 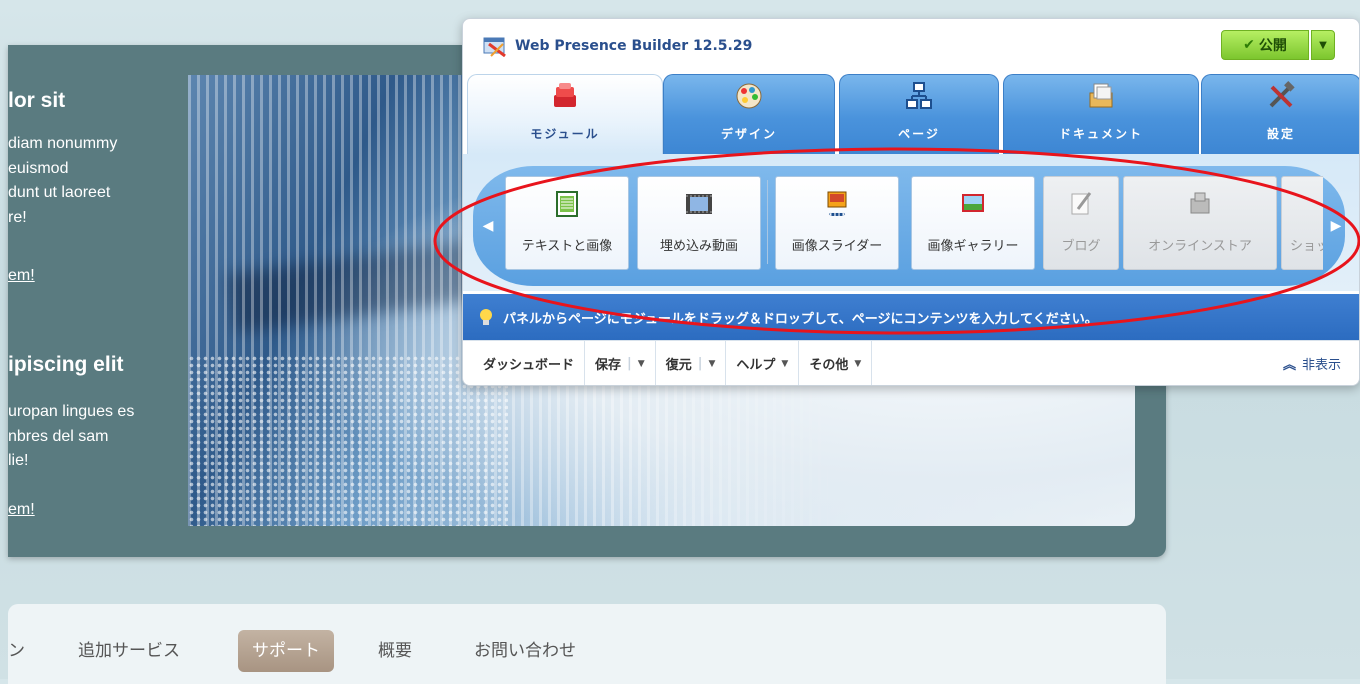 What do you see at coordinates (1081, 246) in the screenshot?
I see `module-label: ブログ` at bounding box center [1081, 246].